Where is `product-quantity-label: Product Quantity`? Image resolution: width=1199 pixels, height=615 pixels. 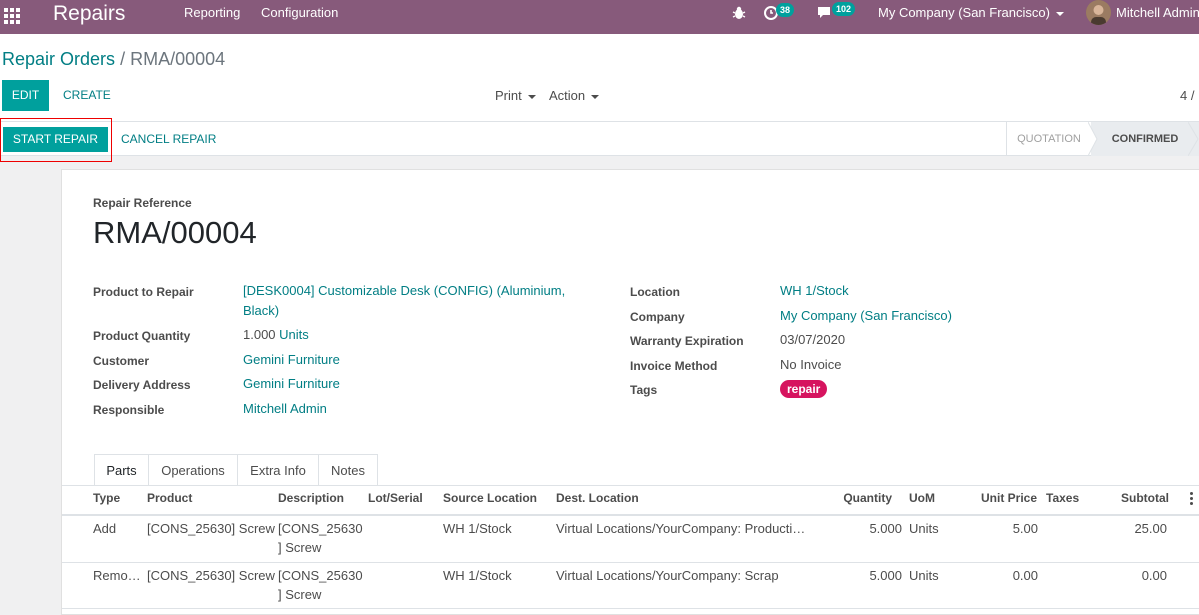
product-quantity-label: Product Quantity is located at coordinates (142, 336).